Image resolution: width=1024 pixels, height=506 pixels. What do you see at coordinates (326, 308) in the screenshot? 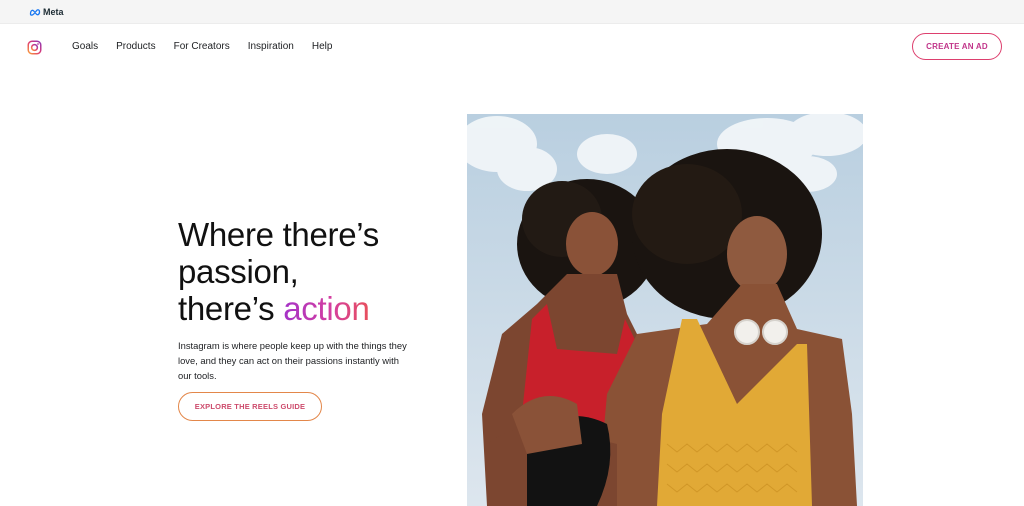
I see `headline-accent-word: action` at bounding box center [326, 308].